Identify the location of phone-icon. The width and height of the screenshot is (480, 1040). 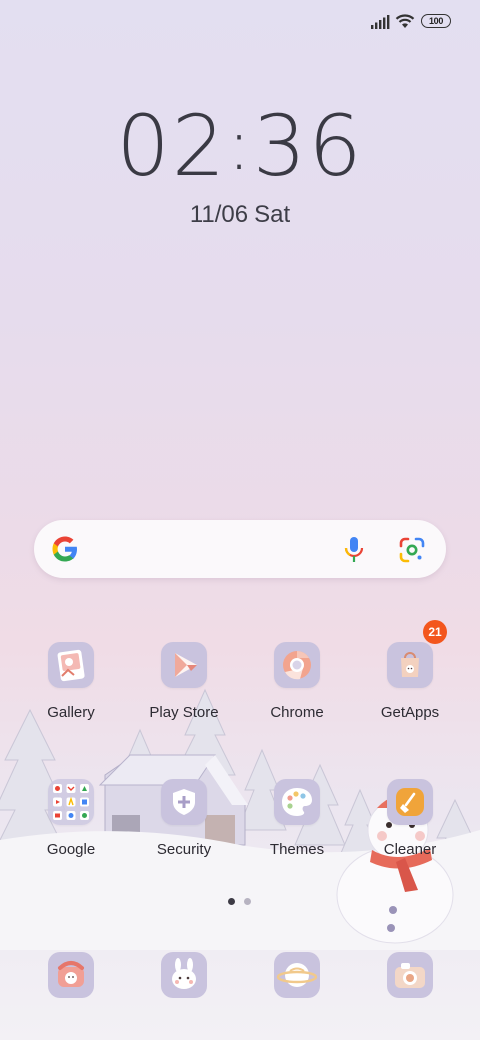
(71, 974).